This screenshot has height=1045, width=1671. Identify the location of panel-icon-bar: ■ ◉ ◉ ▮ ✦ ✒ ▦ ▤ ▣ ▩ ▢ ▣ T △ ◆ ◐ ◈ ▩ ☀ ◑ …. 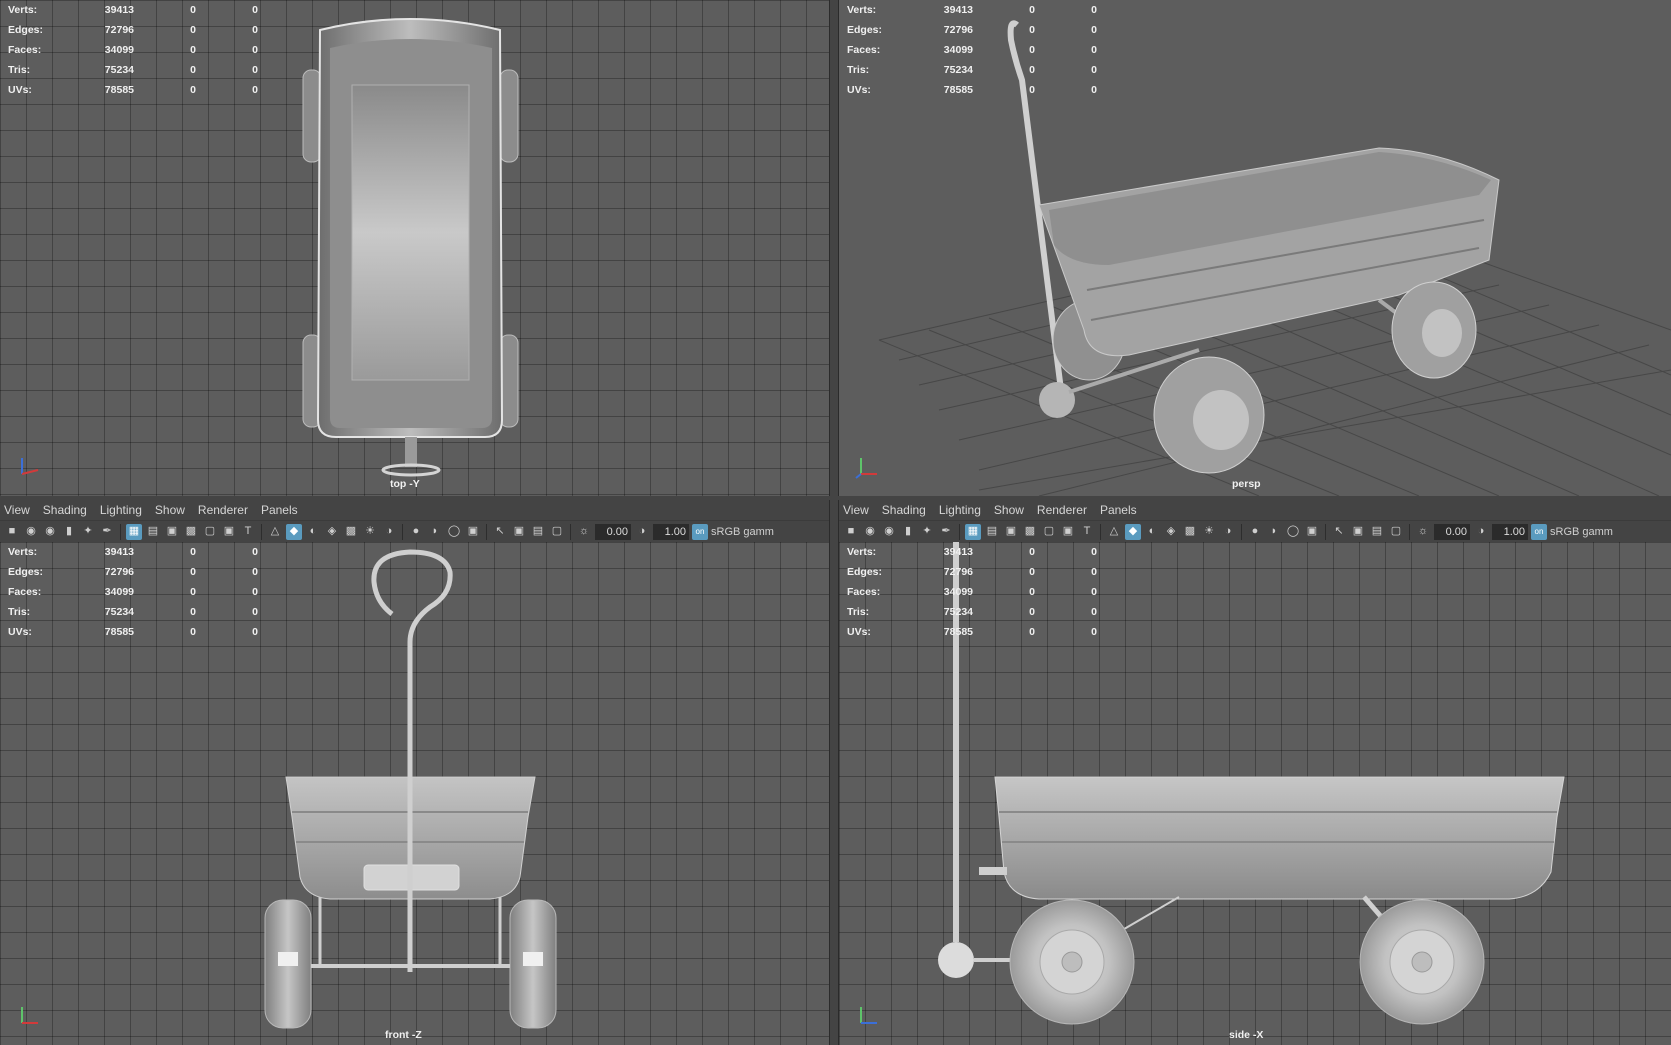
(1255, 531).